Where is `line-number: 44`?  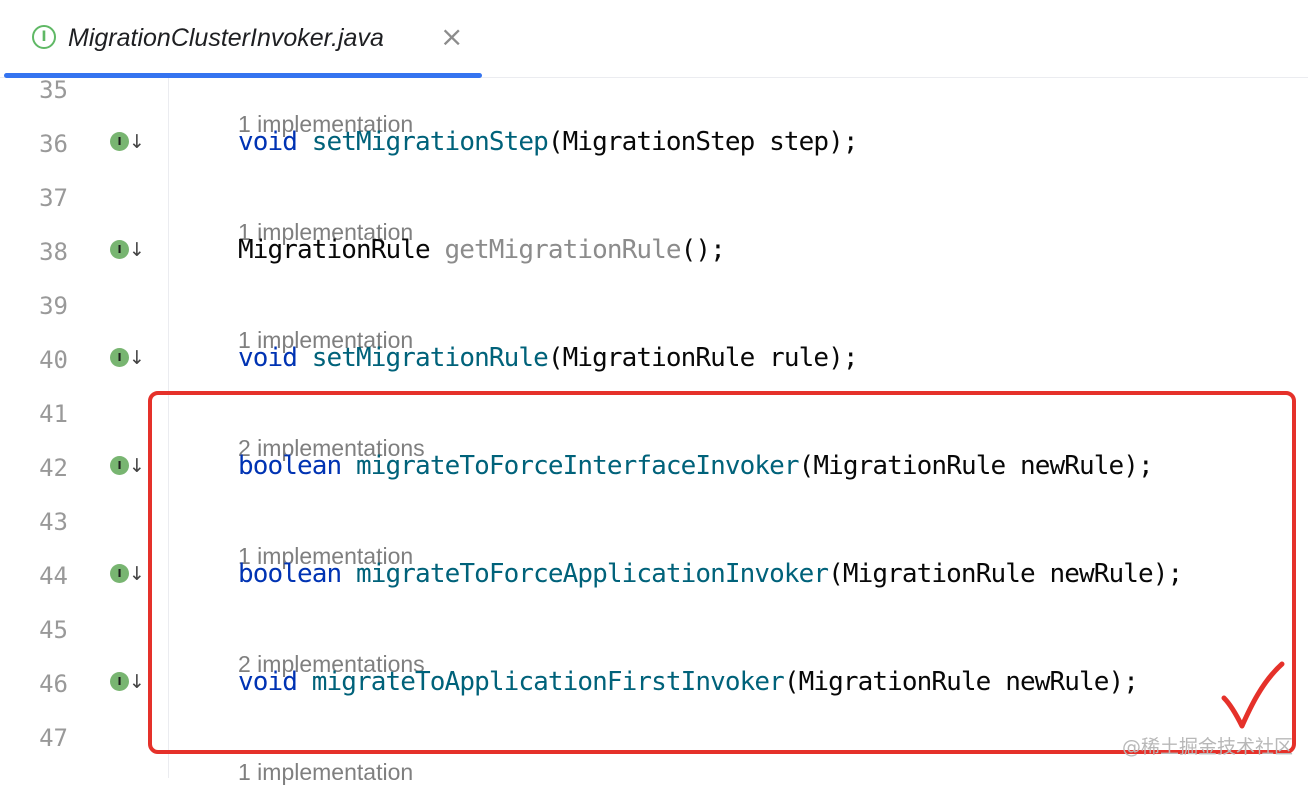
line-number: 44 is located at coordinates (53, 576).